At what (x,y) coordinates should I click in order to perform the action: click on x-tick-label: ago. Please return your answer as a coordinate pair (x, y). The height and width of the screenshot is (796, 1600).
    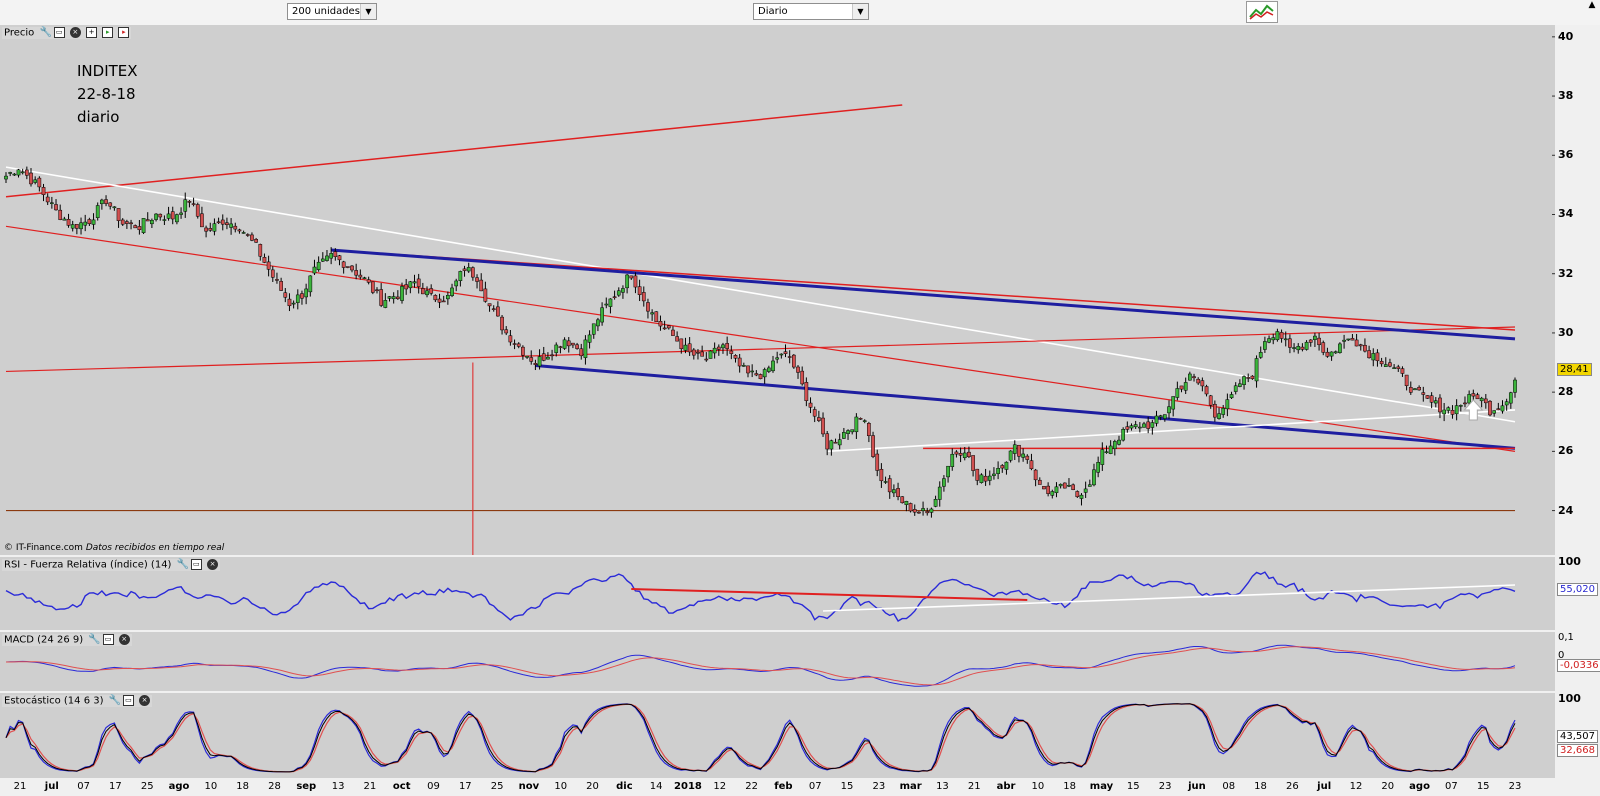
    Looking at the image, I should click on (179, 786).